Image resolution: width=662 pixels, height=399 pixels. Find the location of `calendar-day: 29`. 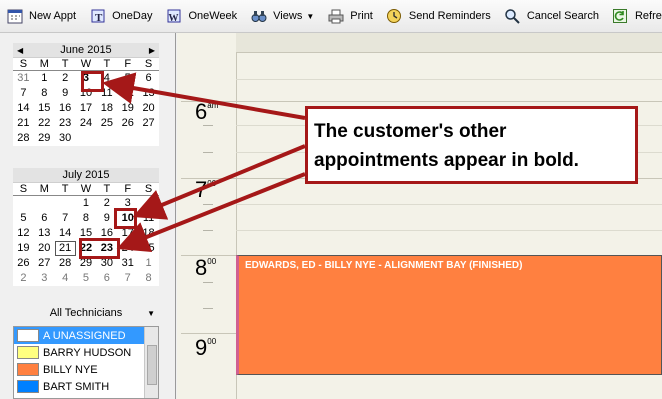

calendar-day: 29 is located at coordinates (44, 138).